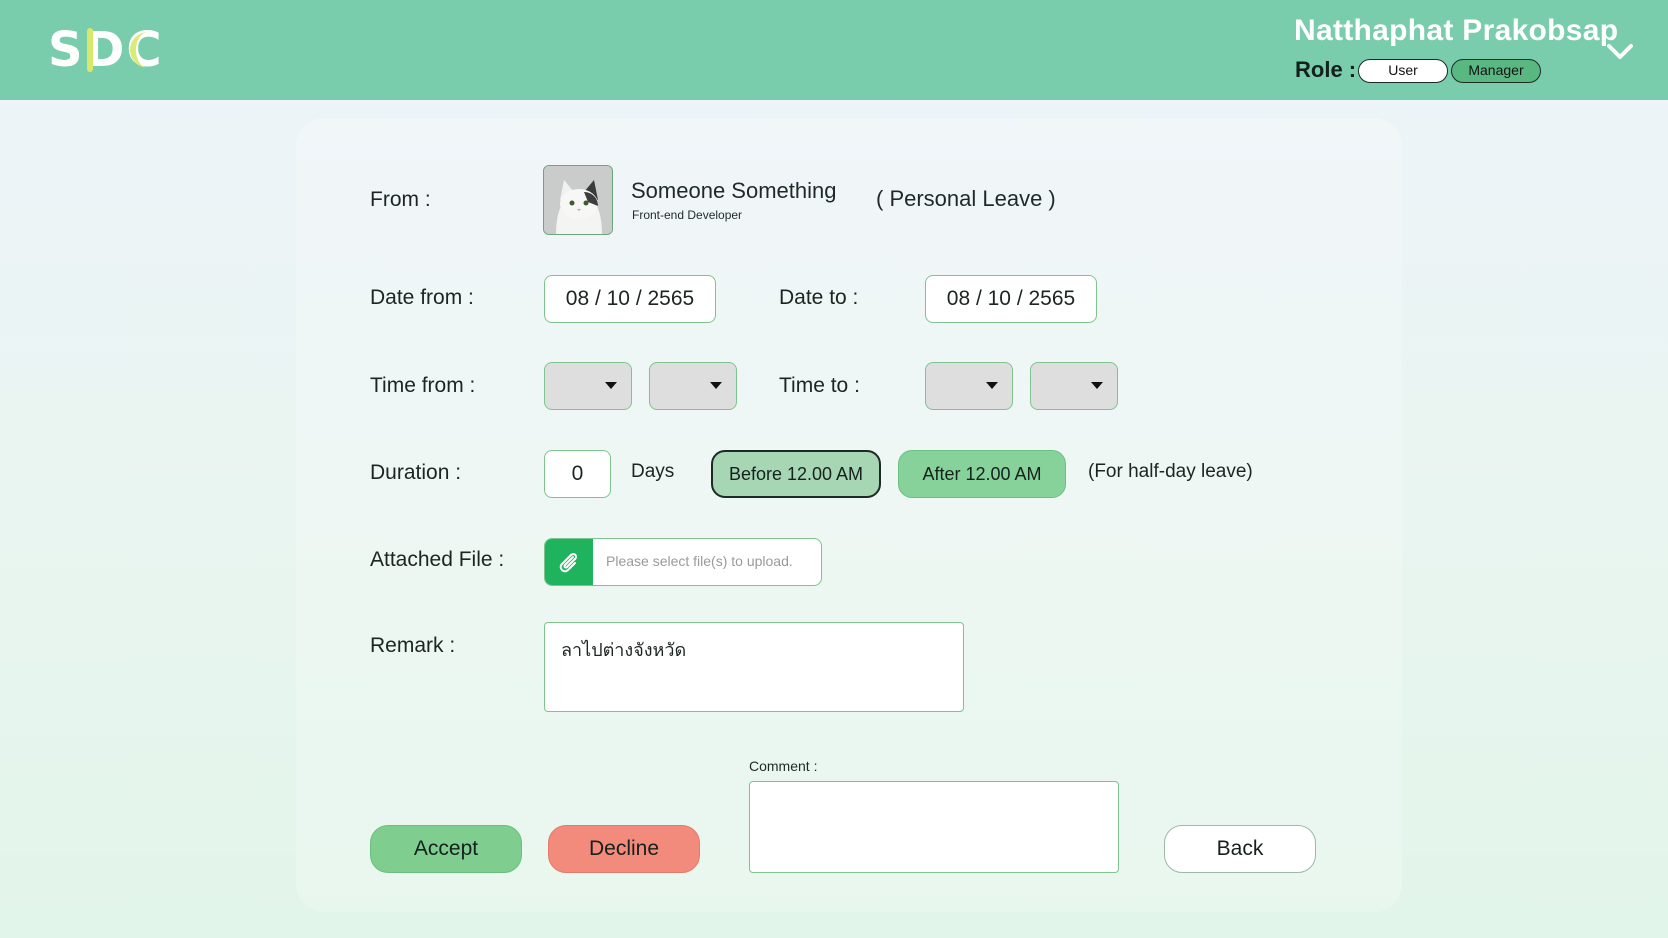 Image resolution: width=1668 pixels, height=938 pixels. Describe the element at coordinates (1496, 71) in the screenshot. I see `role-manager-toggle: Manager` at that location.